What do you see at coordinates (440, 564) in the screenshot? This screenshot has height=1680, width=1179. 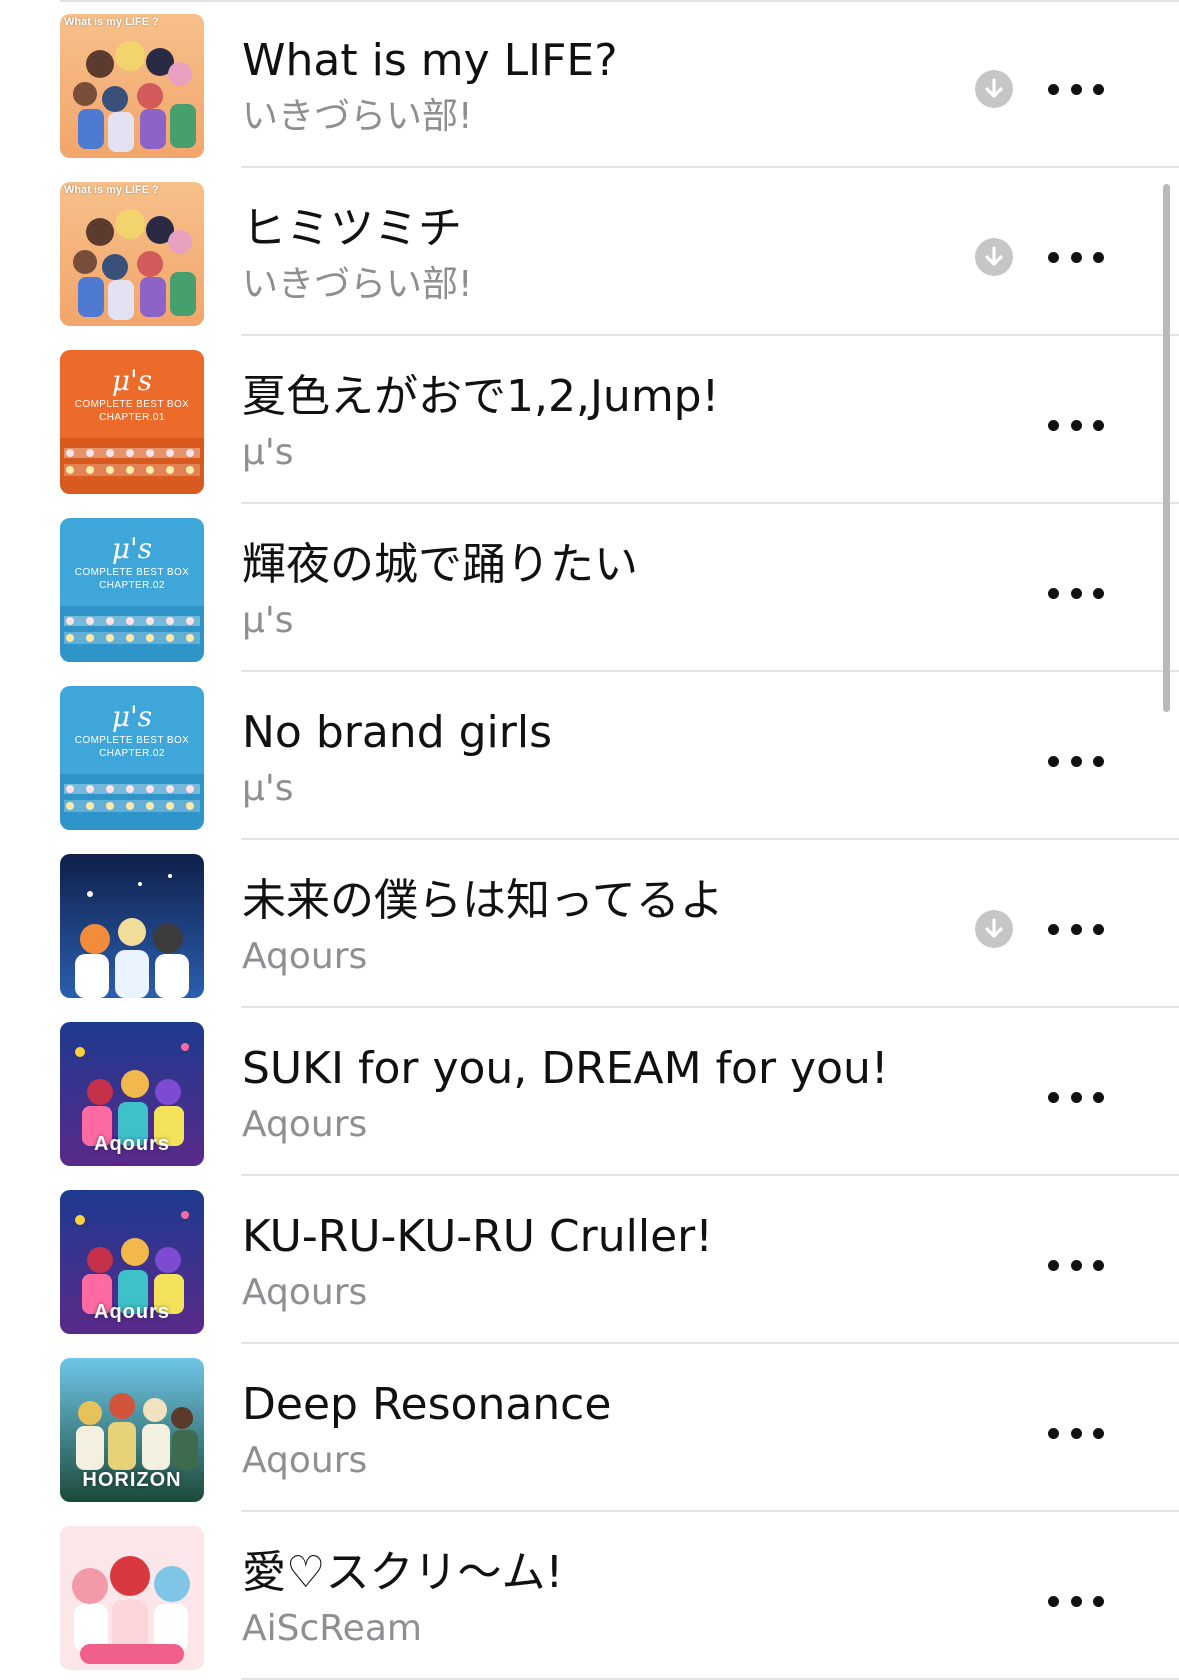 I see `song-title: 輝夜の城で踊りたい` at bounding box center [440, 564].